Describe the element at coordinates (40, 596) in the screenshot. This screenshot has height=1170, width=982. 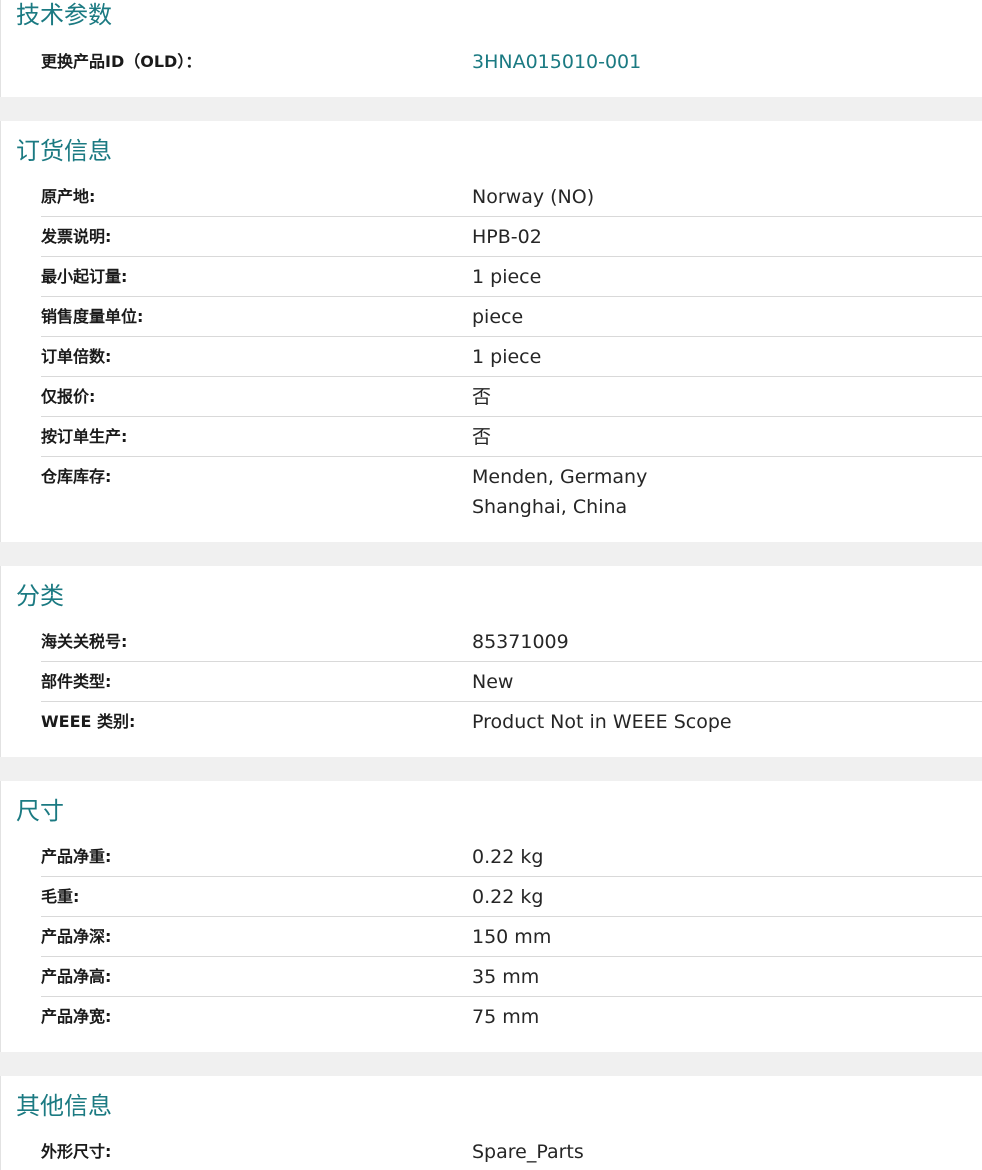
I see `classification-title: 分类` at that location.